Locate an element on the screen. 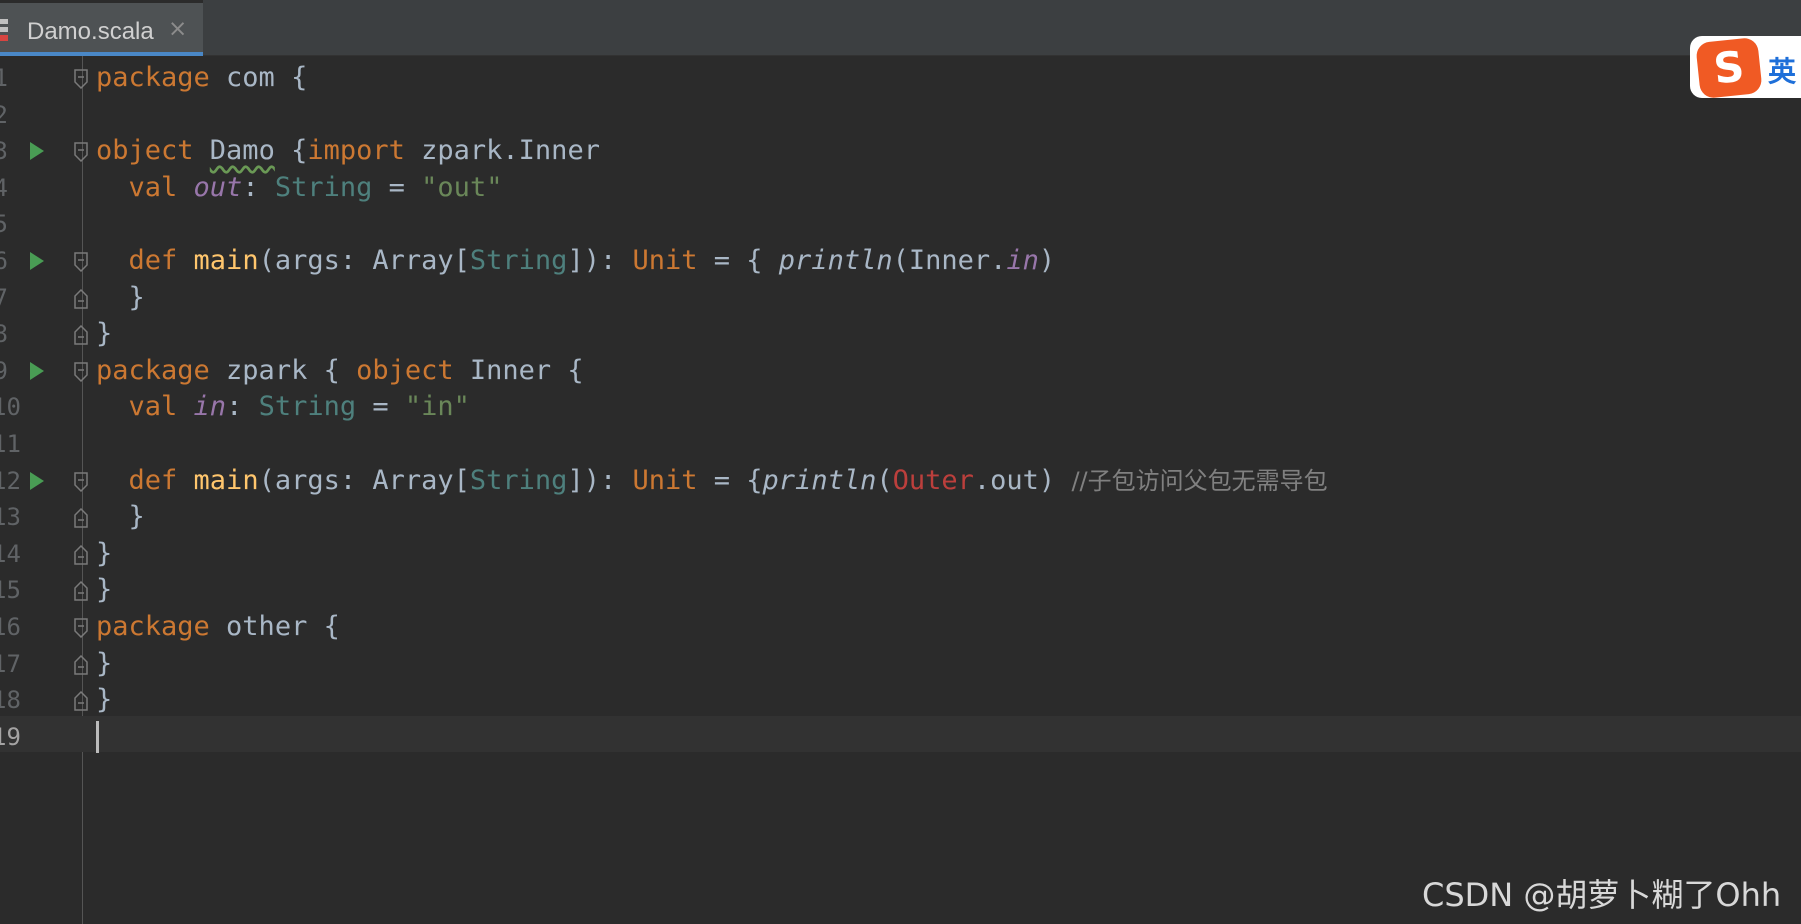 The width and height of the screenshot is (1801, 924). line-number: 17 is located at coordinates (10, 663).